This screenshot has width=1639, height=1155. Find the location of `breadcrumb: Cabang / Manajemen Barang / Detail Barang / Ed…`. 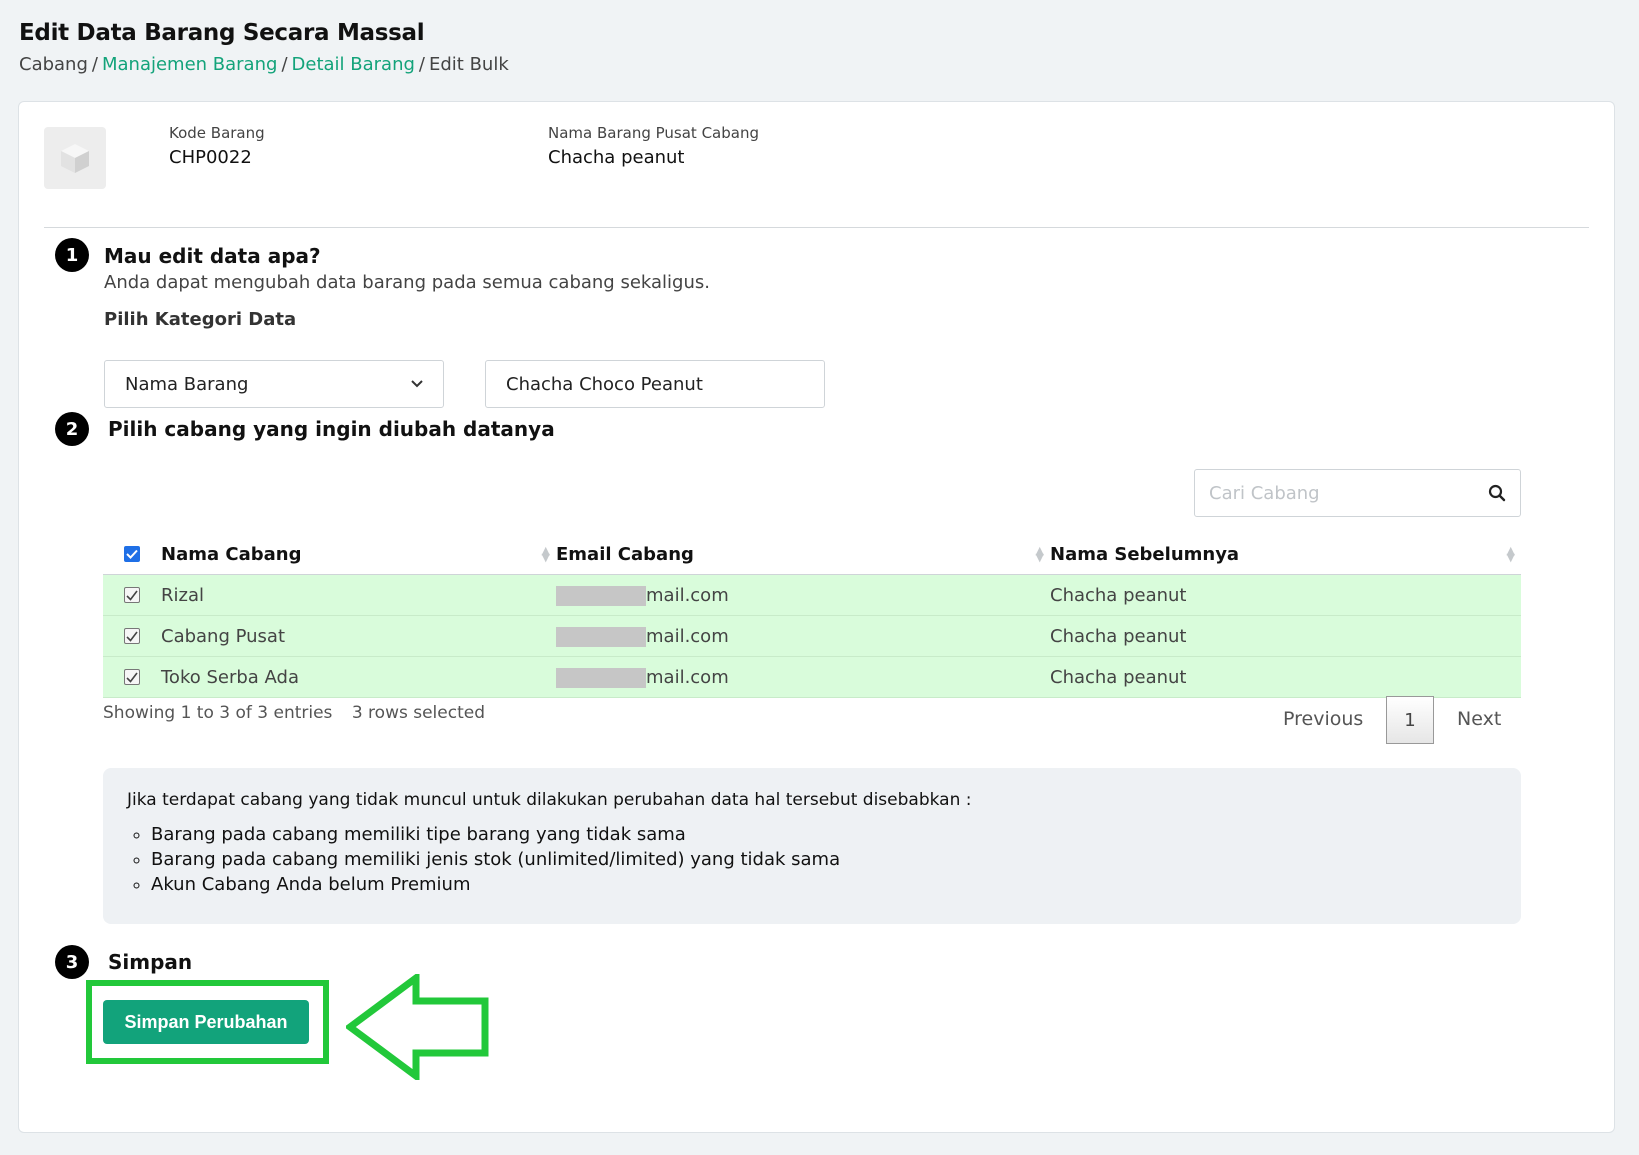

breadcrumb: Cabang / Manajemen Barang / Detail Barang / Ed… is located at coordinates (264, 64).